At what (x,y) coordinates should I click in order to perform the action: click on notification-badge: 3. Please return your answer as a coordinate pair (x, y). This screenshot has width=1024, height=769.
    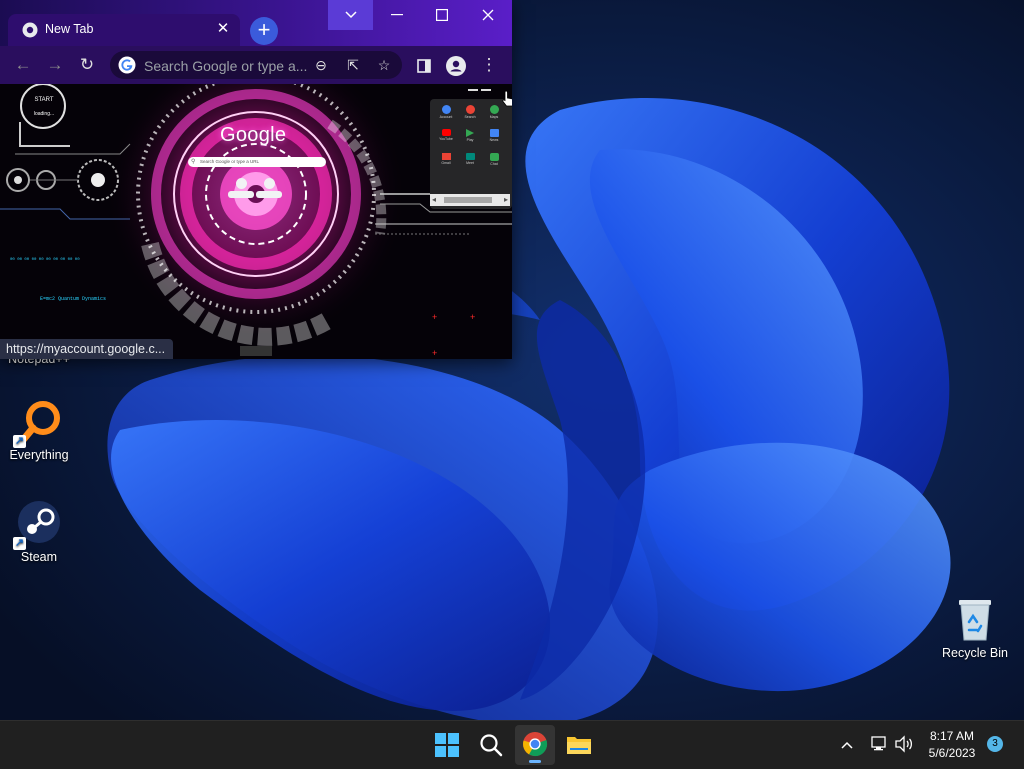
    Looking at the image, I should click on (995, 744).